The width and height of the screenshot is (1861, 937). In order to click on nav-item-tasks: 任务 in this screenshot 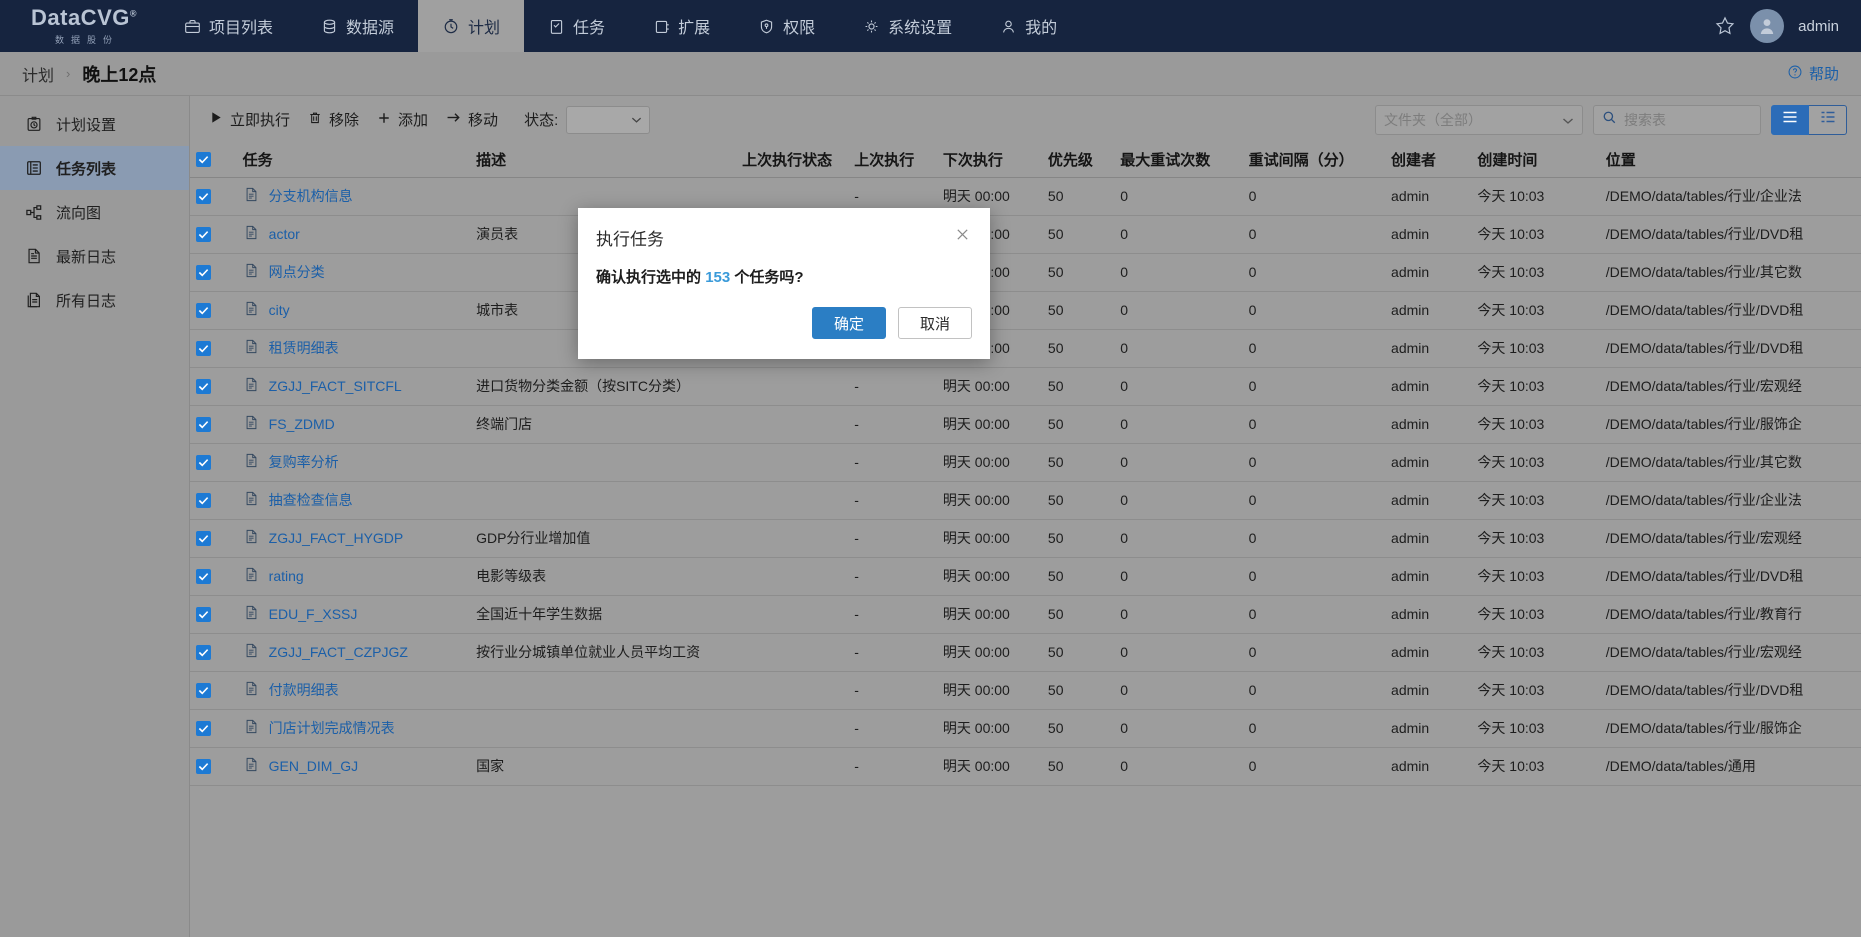, I will do `click(576, 26)`.